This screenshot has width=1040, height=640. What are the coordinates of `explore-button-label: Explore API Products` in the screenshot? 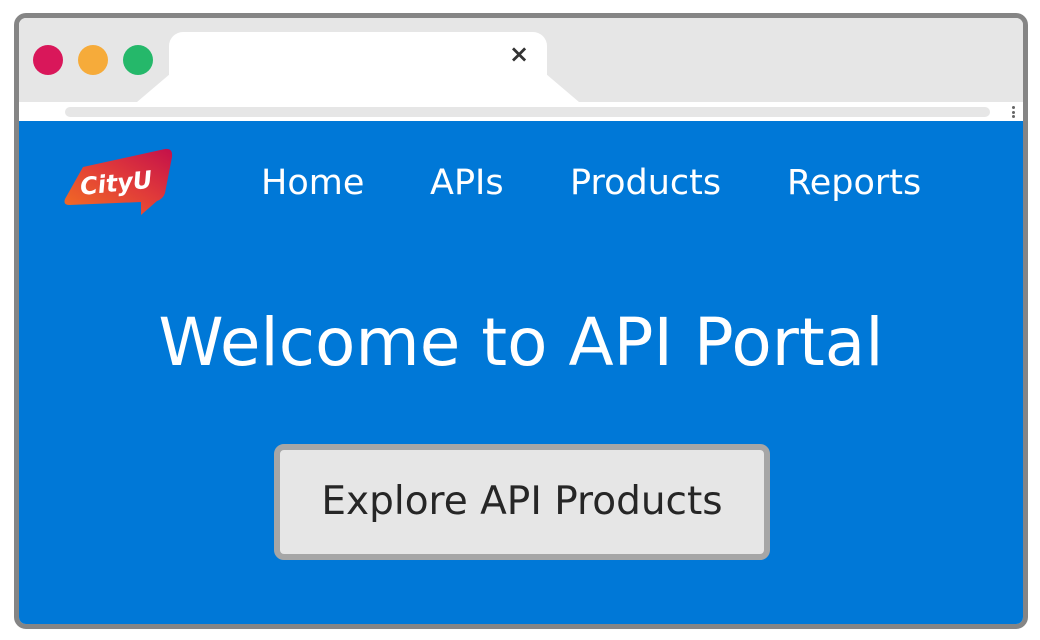 It's located at (522, 501).